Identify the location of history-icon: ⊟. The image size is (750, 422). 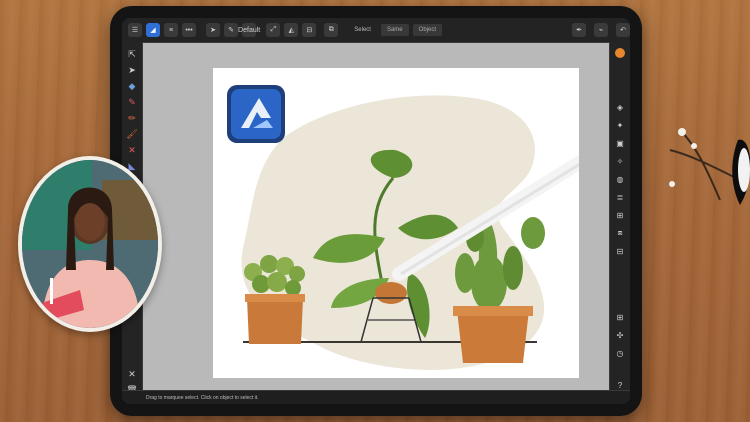
(620, 251).